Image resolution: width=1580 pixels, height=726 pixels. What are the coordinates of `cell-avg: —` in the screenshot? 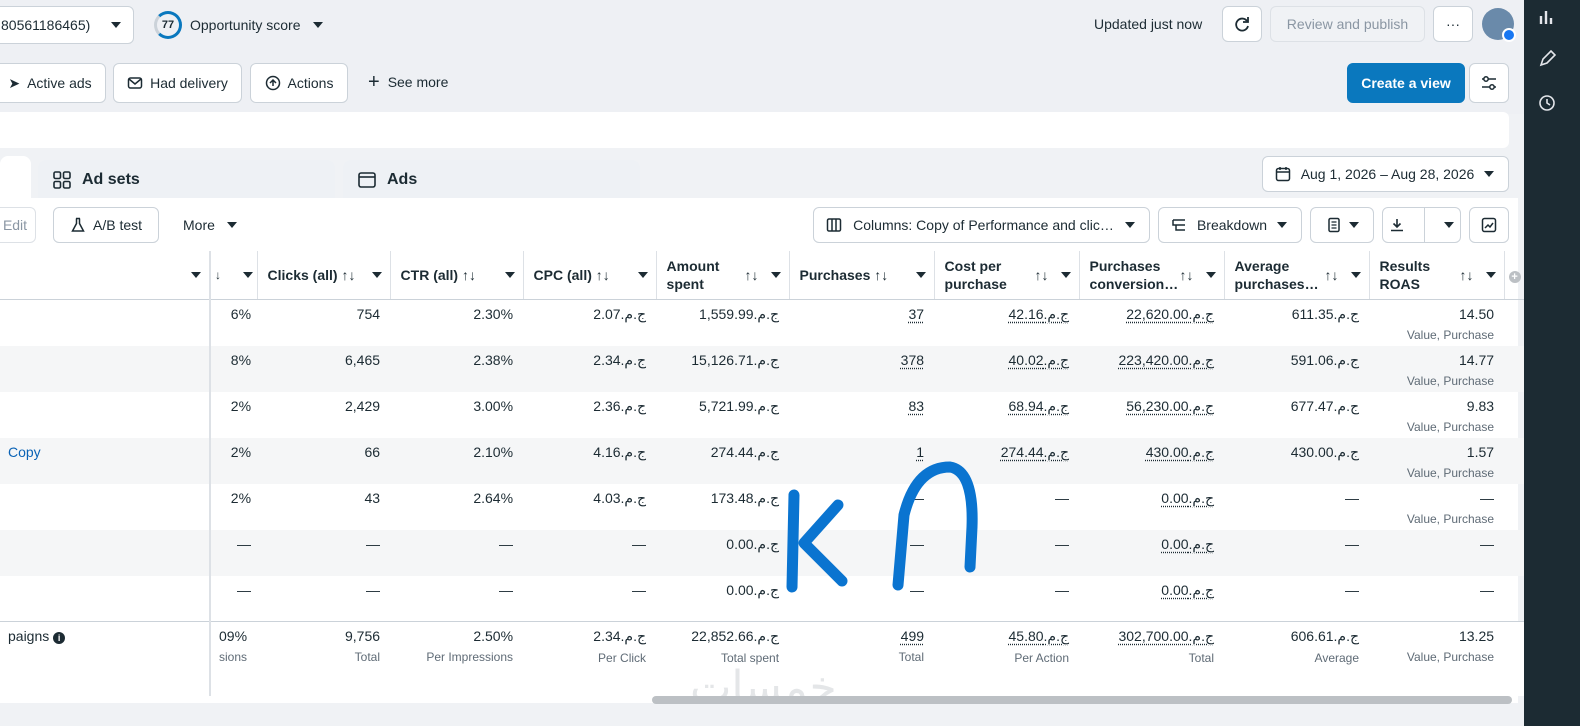 It's located at (1297, 552).